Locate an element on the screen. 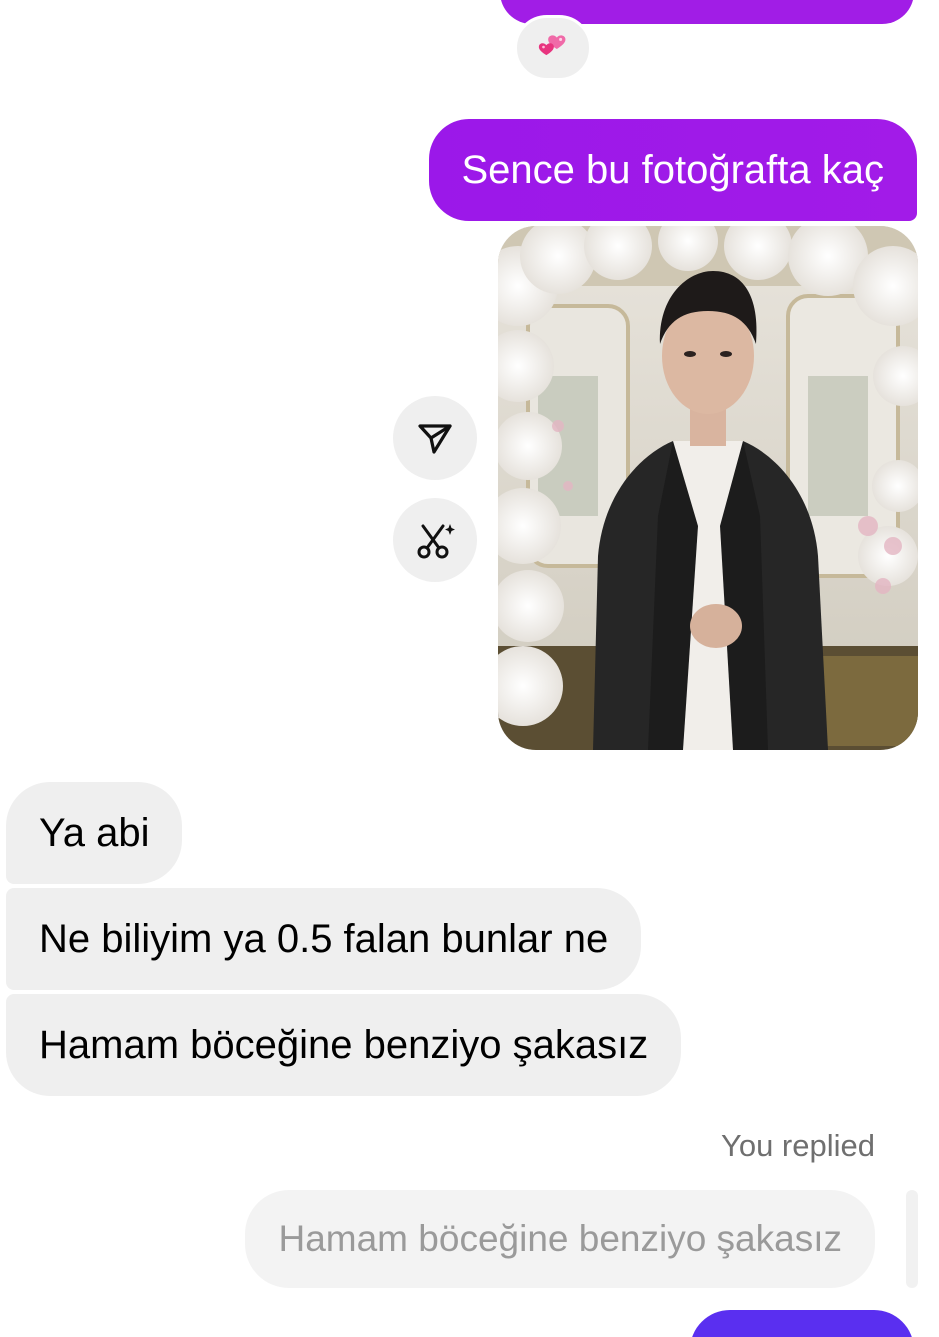 Image resolution: width=939 pixels, height=1337 pixels. incoming-message-text: Hamam böceğine benziyo şakasız is located at coordinates (344, 1044).